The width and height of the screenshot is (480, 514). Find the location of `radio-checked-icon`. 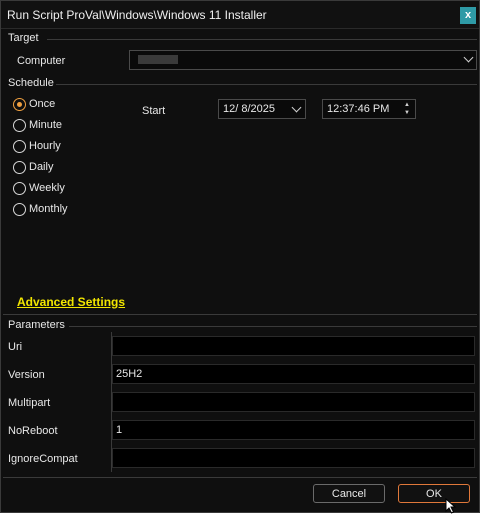

radio-checked-icon is located at coordinates (19, 104).